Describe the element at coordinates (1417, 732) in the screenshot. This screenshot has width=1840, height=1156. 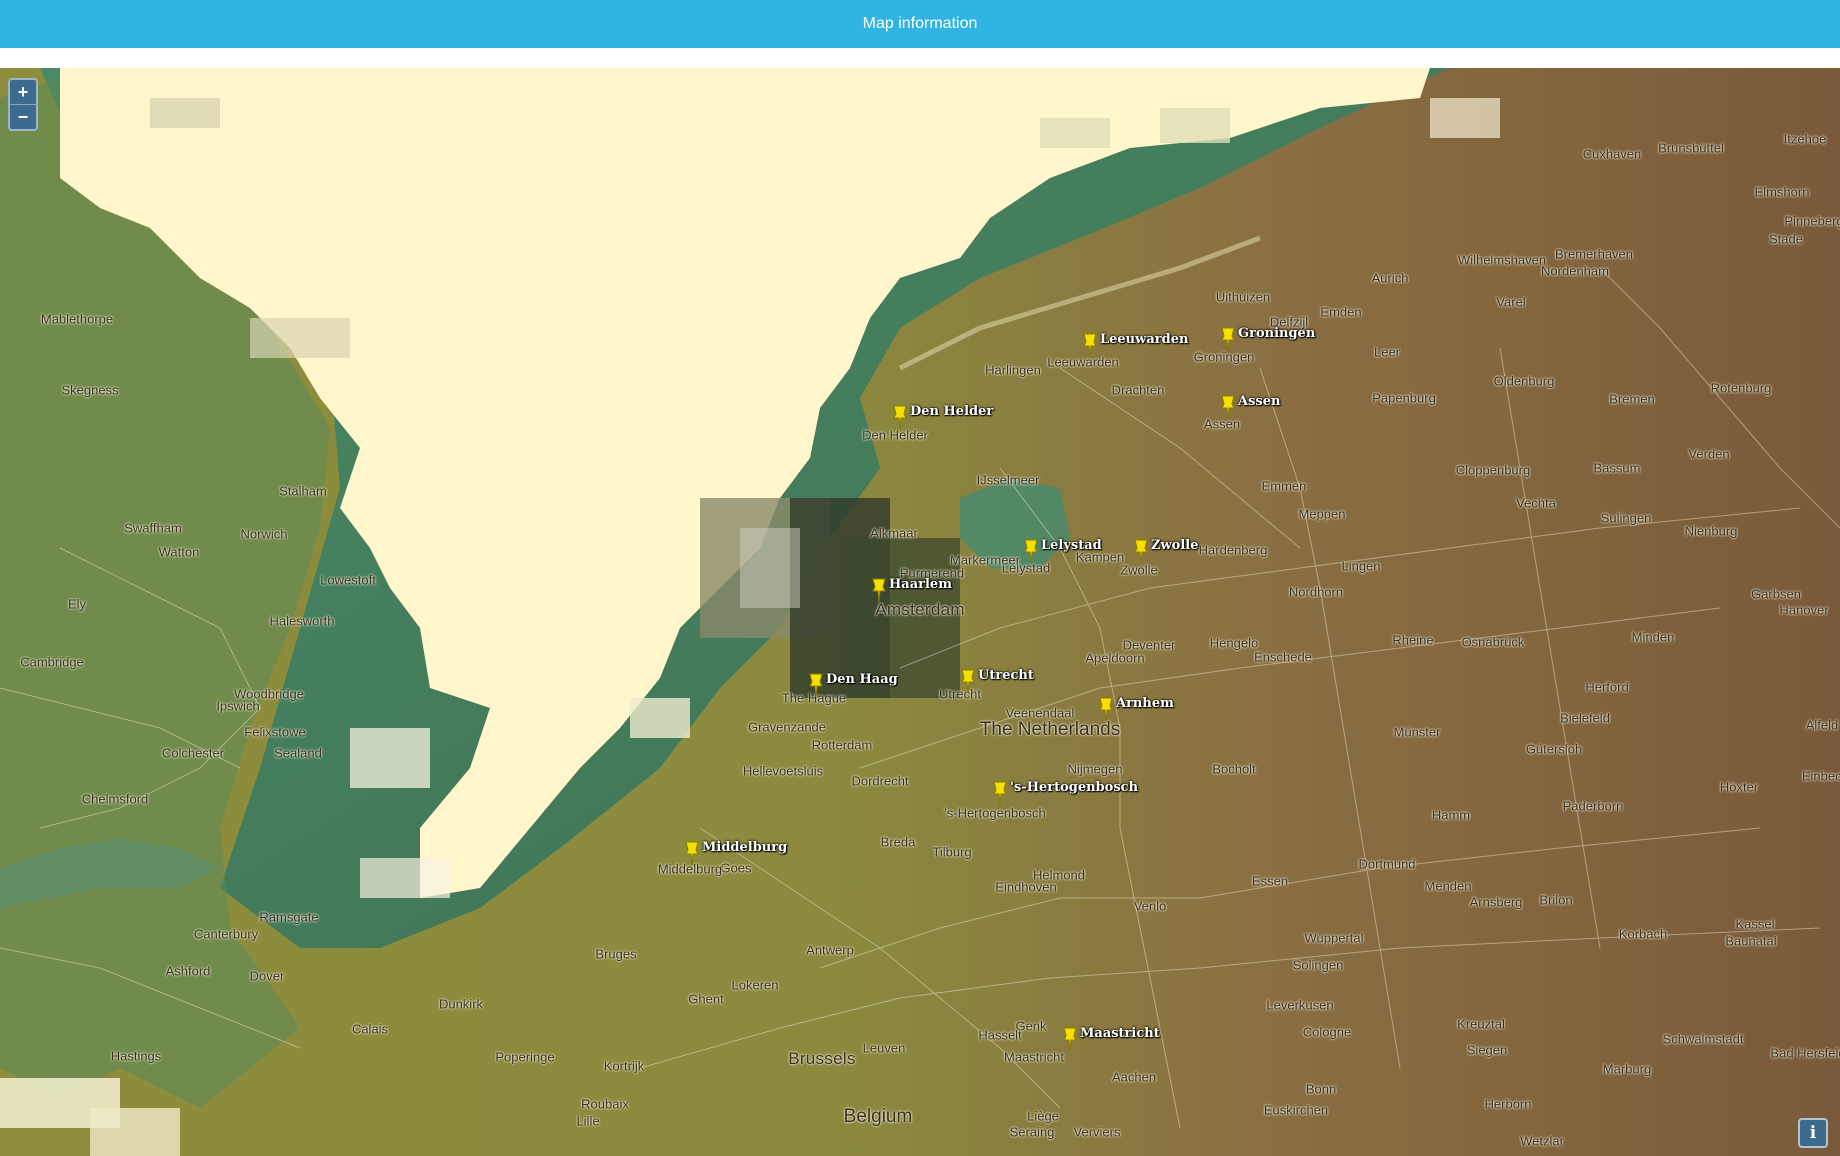
I see `map-label-munster: Münster` at that location.